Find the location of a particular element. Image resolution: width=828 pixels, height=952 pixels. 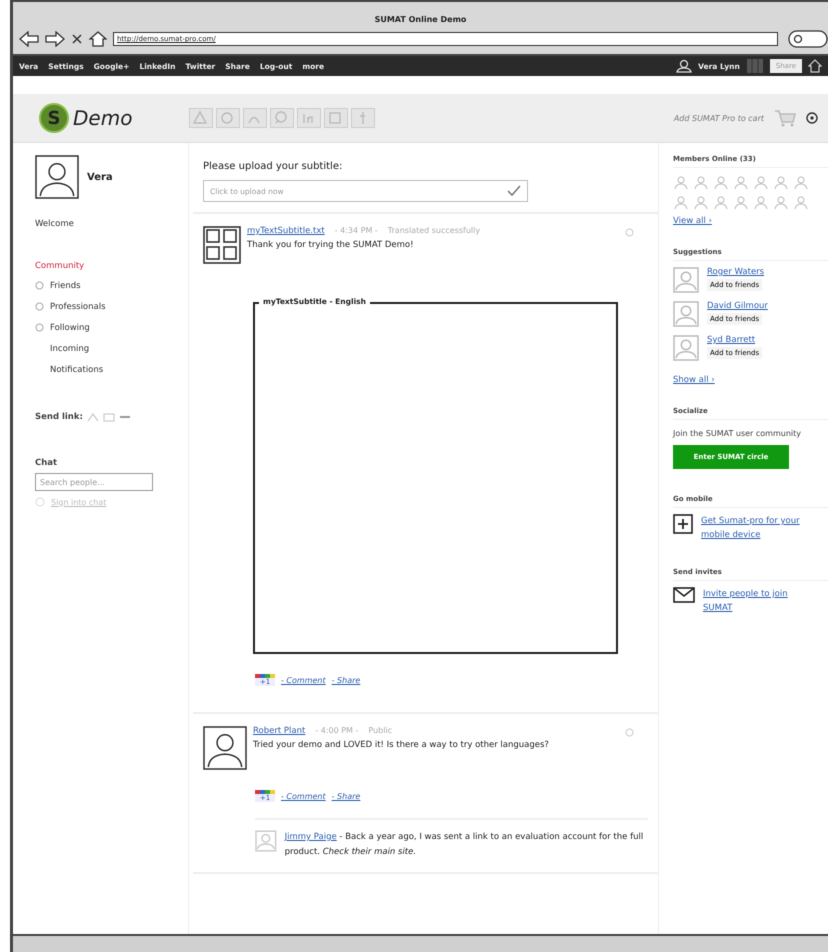

sidebar-item: Following is located at coordinates (70, 327).